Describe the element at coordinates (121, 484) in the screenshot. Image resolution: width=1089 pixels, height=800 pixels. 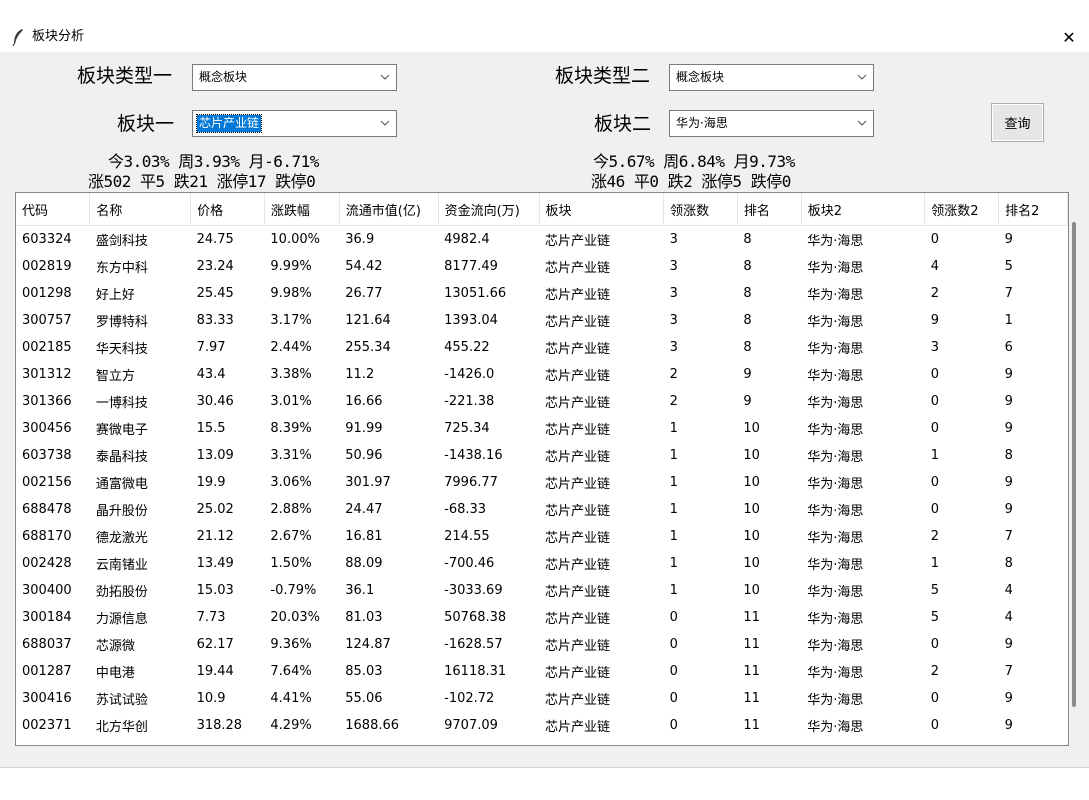
I see `cell-name: 通富微电` at that location.